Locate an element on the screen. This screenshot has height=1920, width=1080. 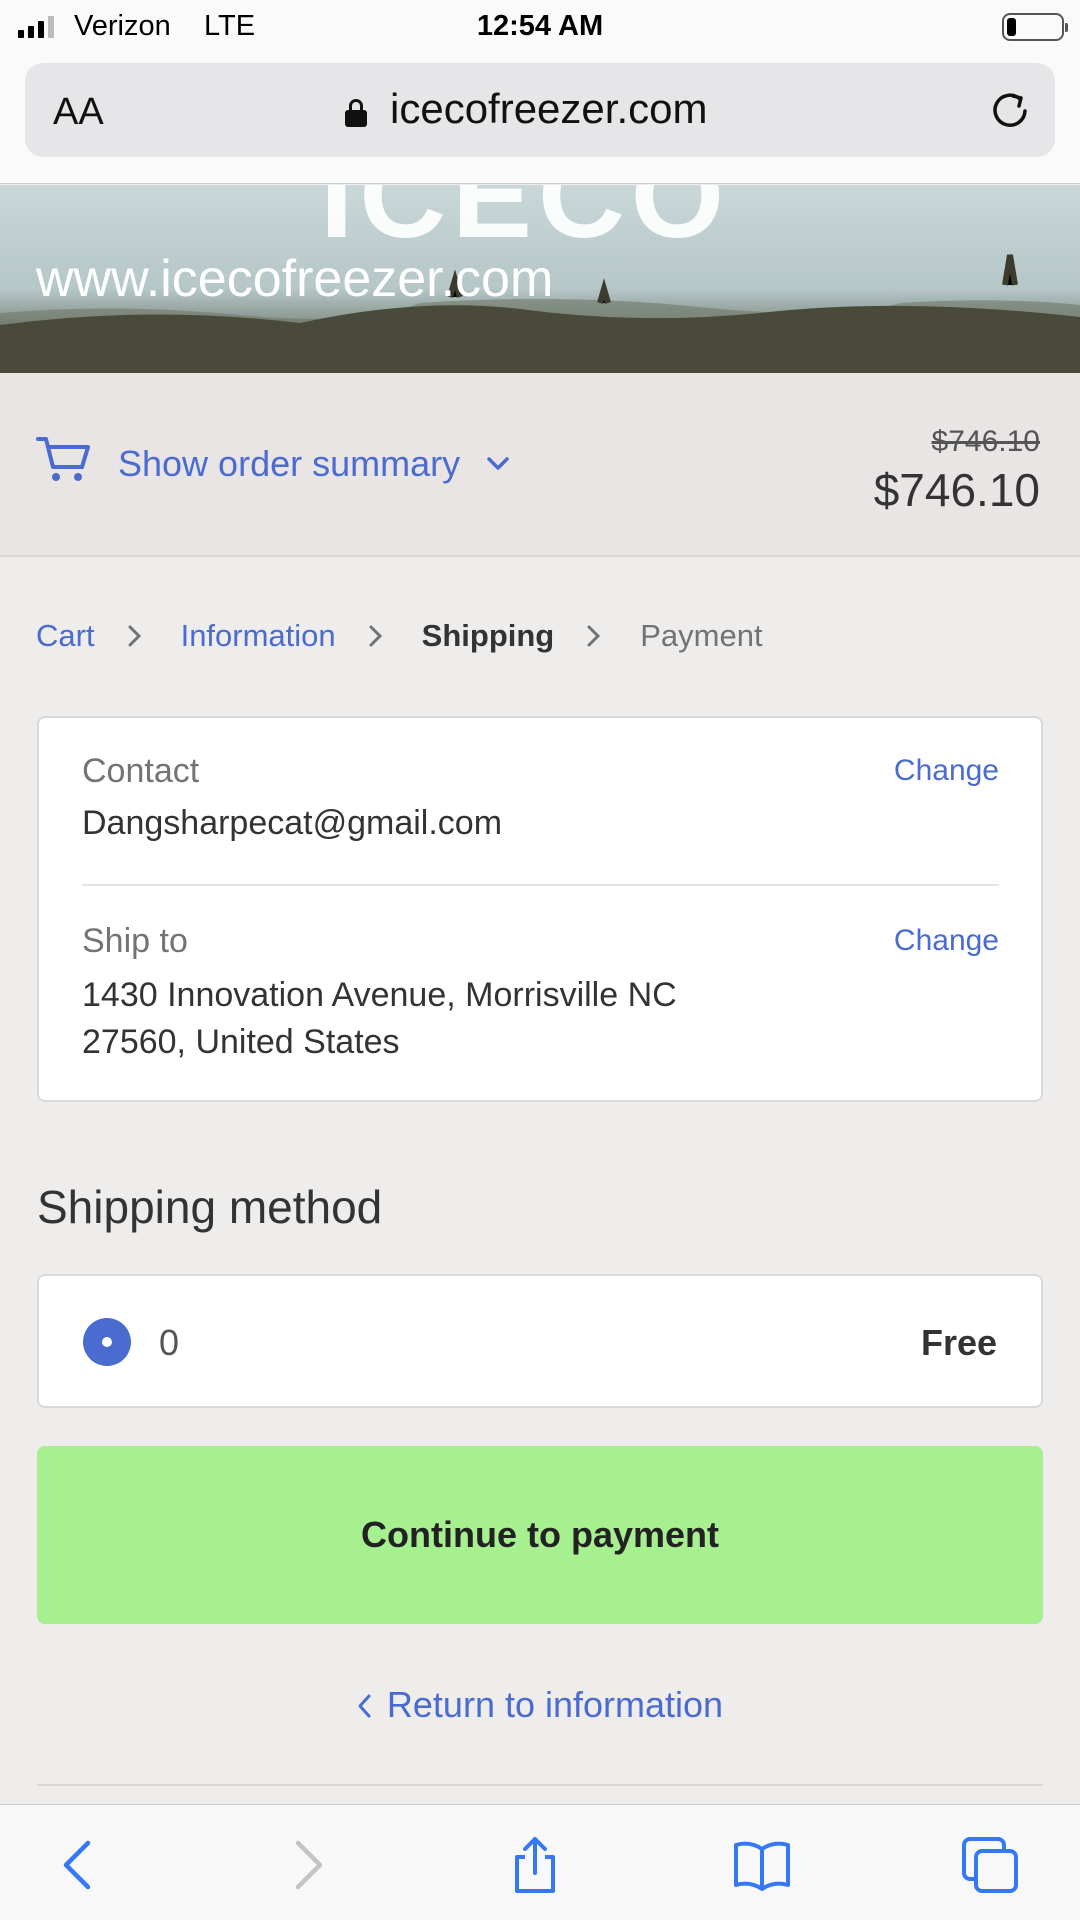
contact-label: Contact is located at coordinates (141, 771).